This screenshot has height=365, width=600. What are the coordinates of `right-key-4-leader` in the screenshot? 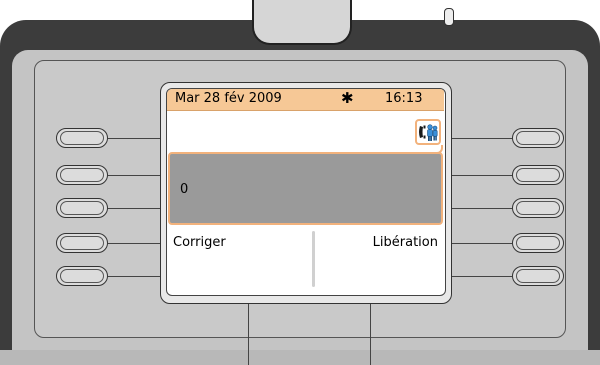 It's located at (479, 243).